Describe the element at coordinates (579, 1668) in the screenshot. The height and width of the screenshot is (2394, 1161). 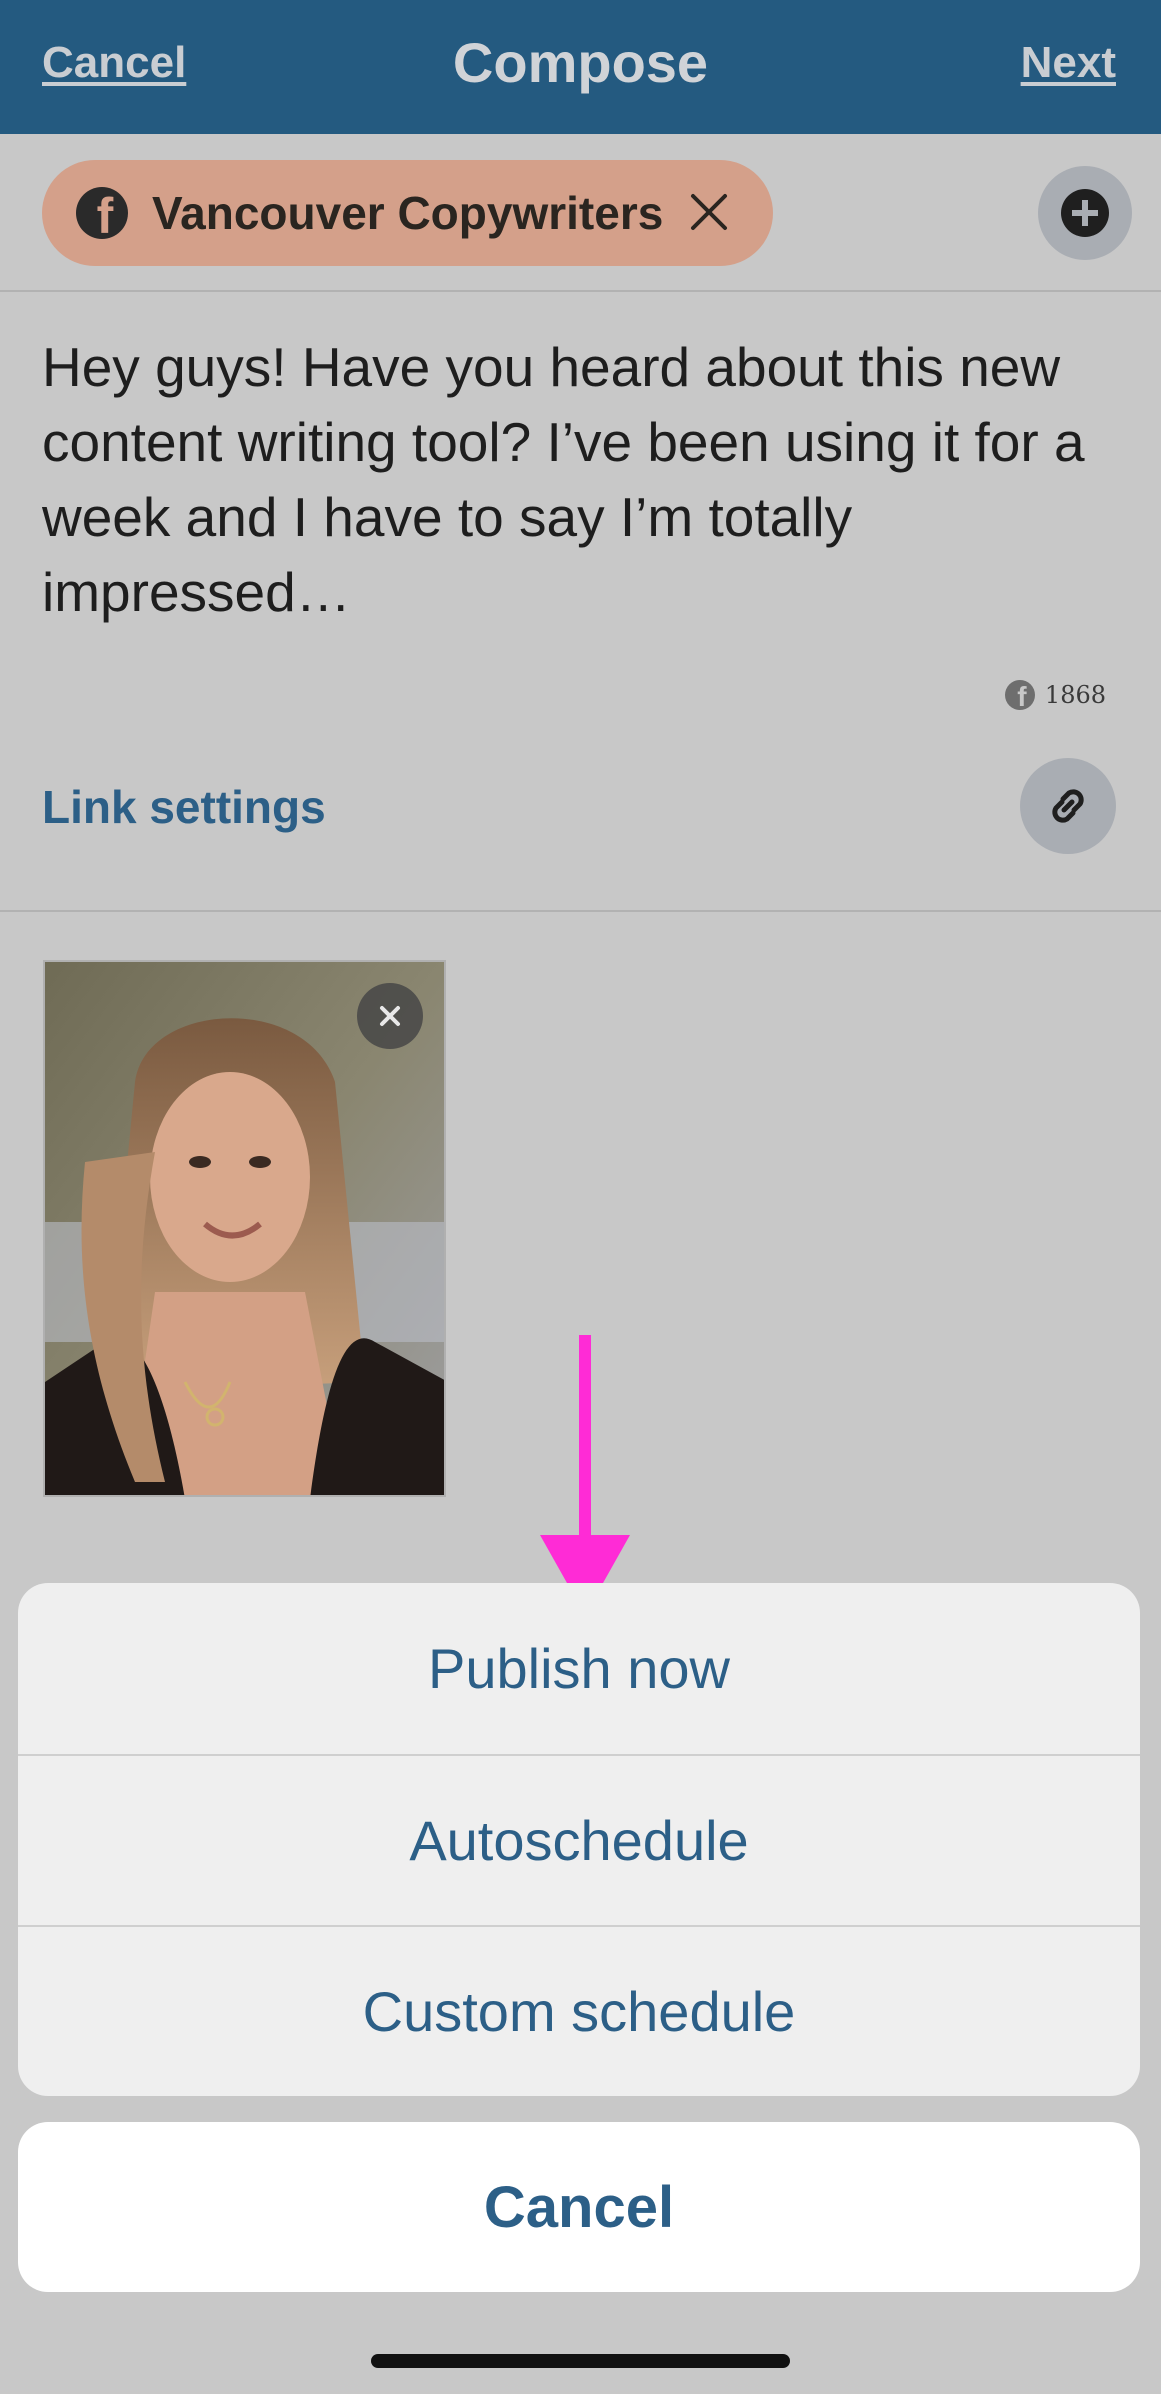
I see `publish-now-button: Publish now` at that location.